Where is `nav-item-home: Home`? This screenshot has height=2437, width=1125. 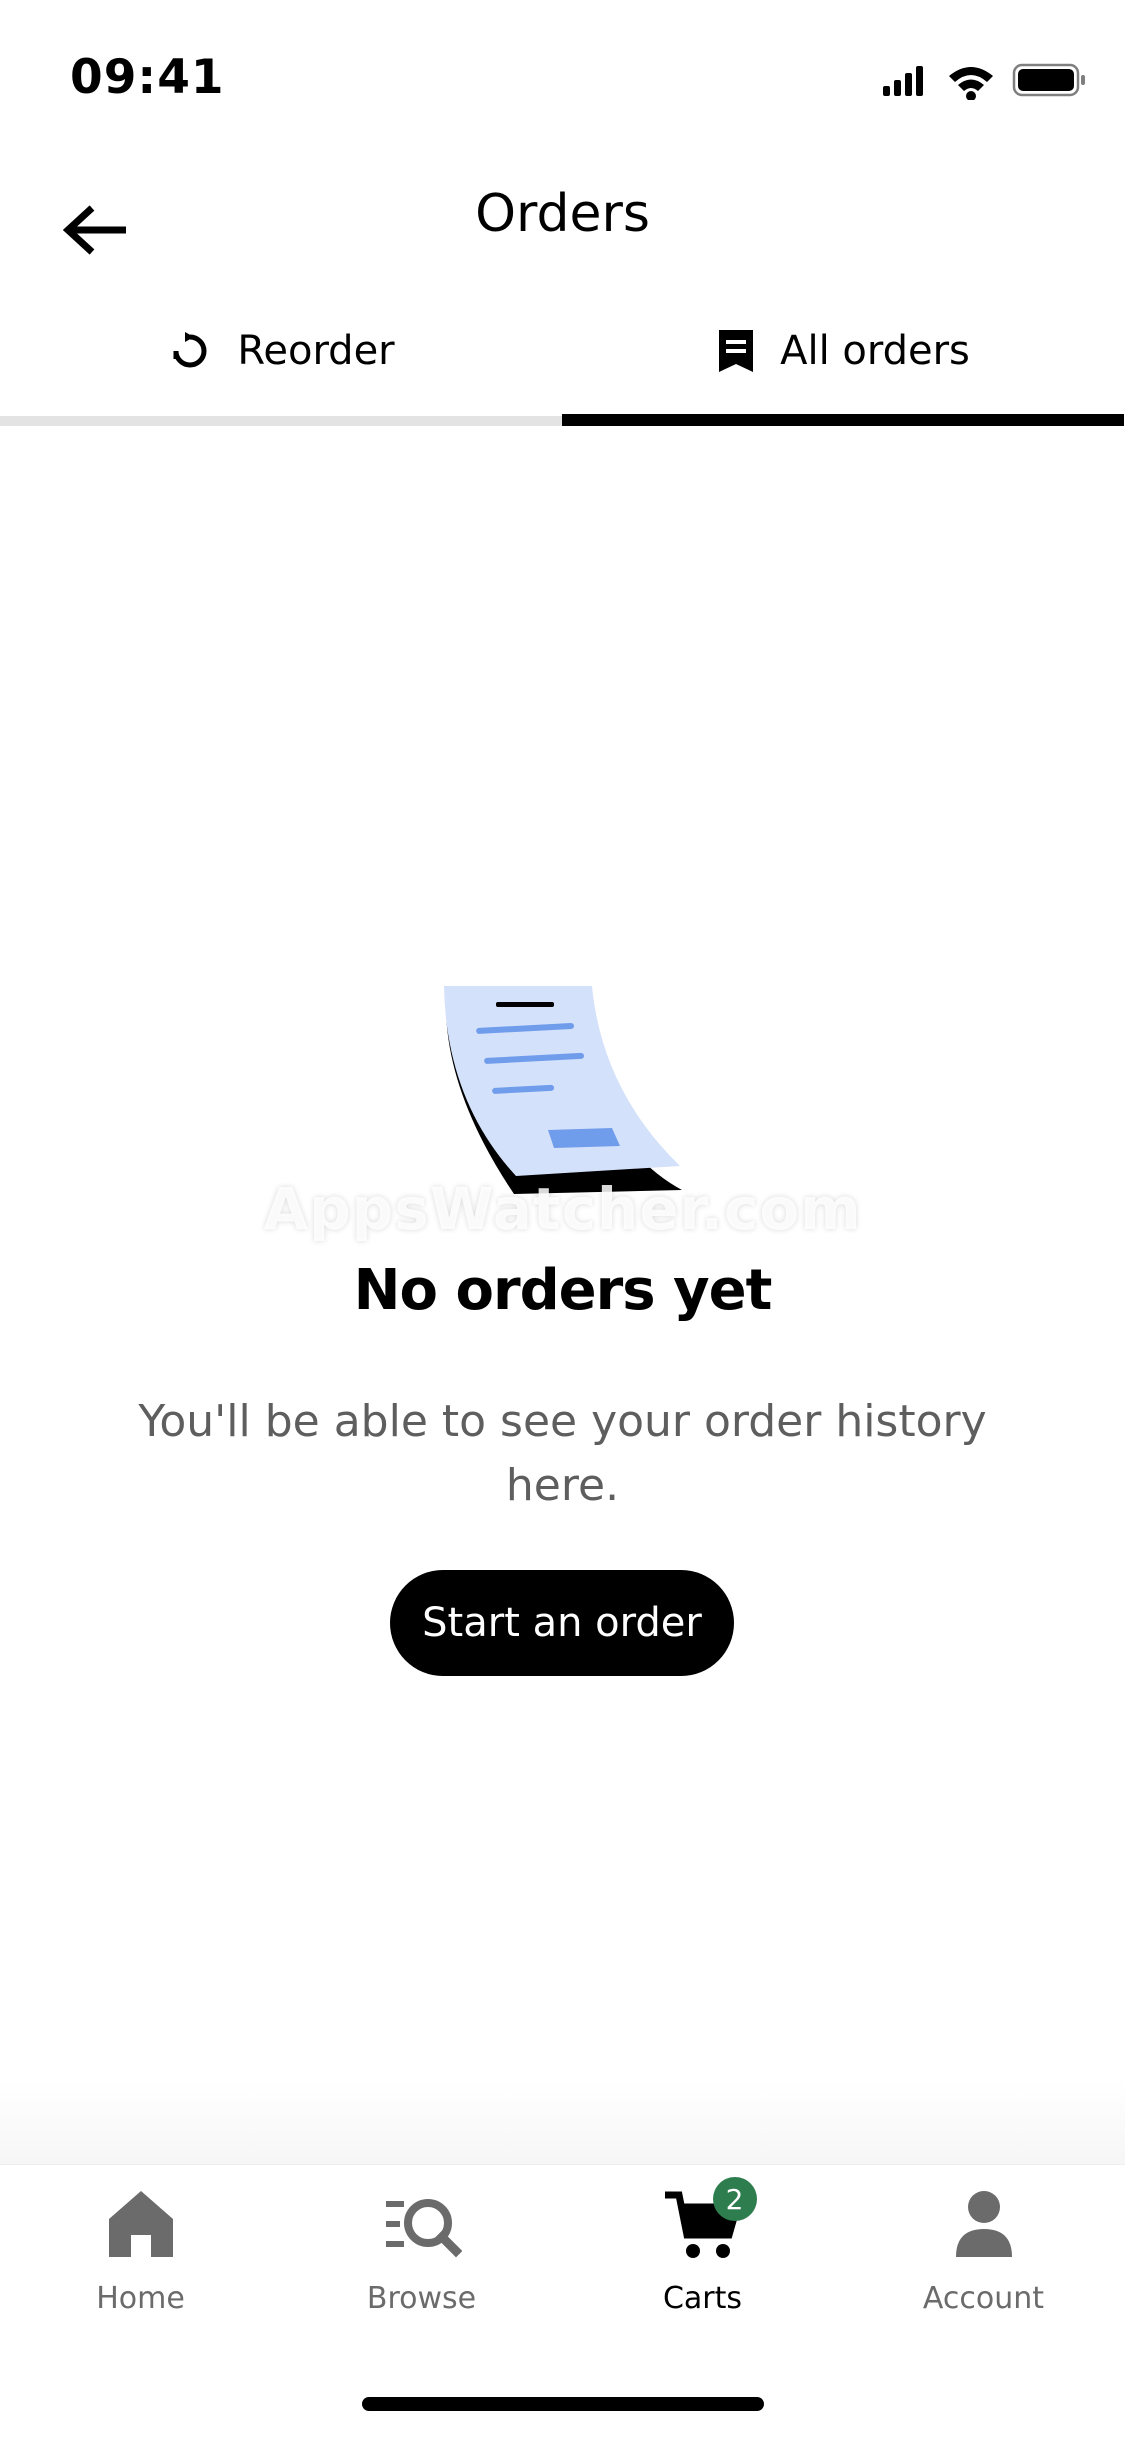
nav-item-home: Home is located at coordinates (140, 2260).